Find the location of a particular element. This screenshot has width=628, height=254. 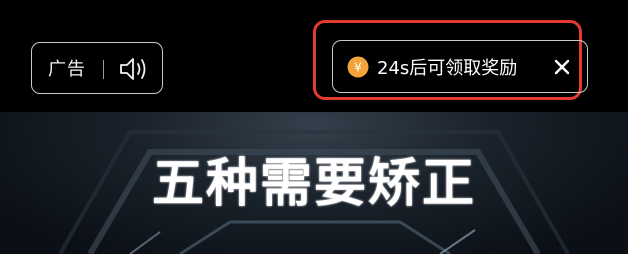

speaker-icon is located at coordinates (134, 69).